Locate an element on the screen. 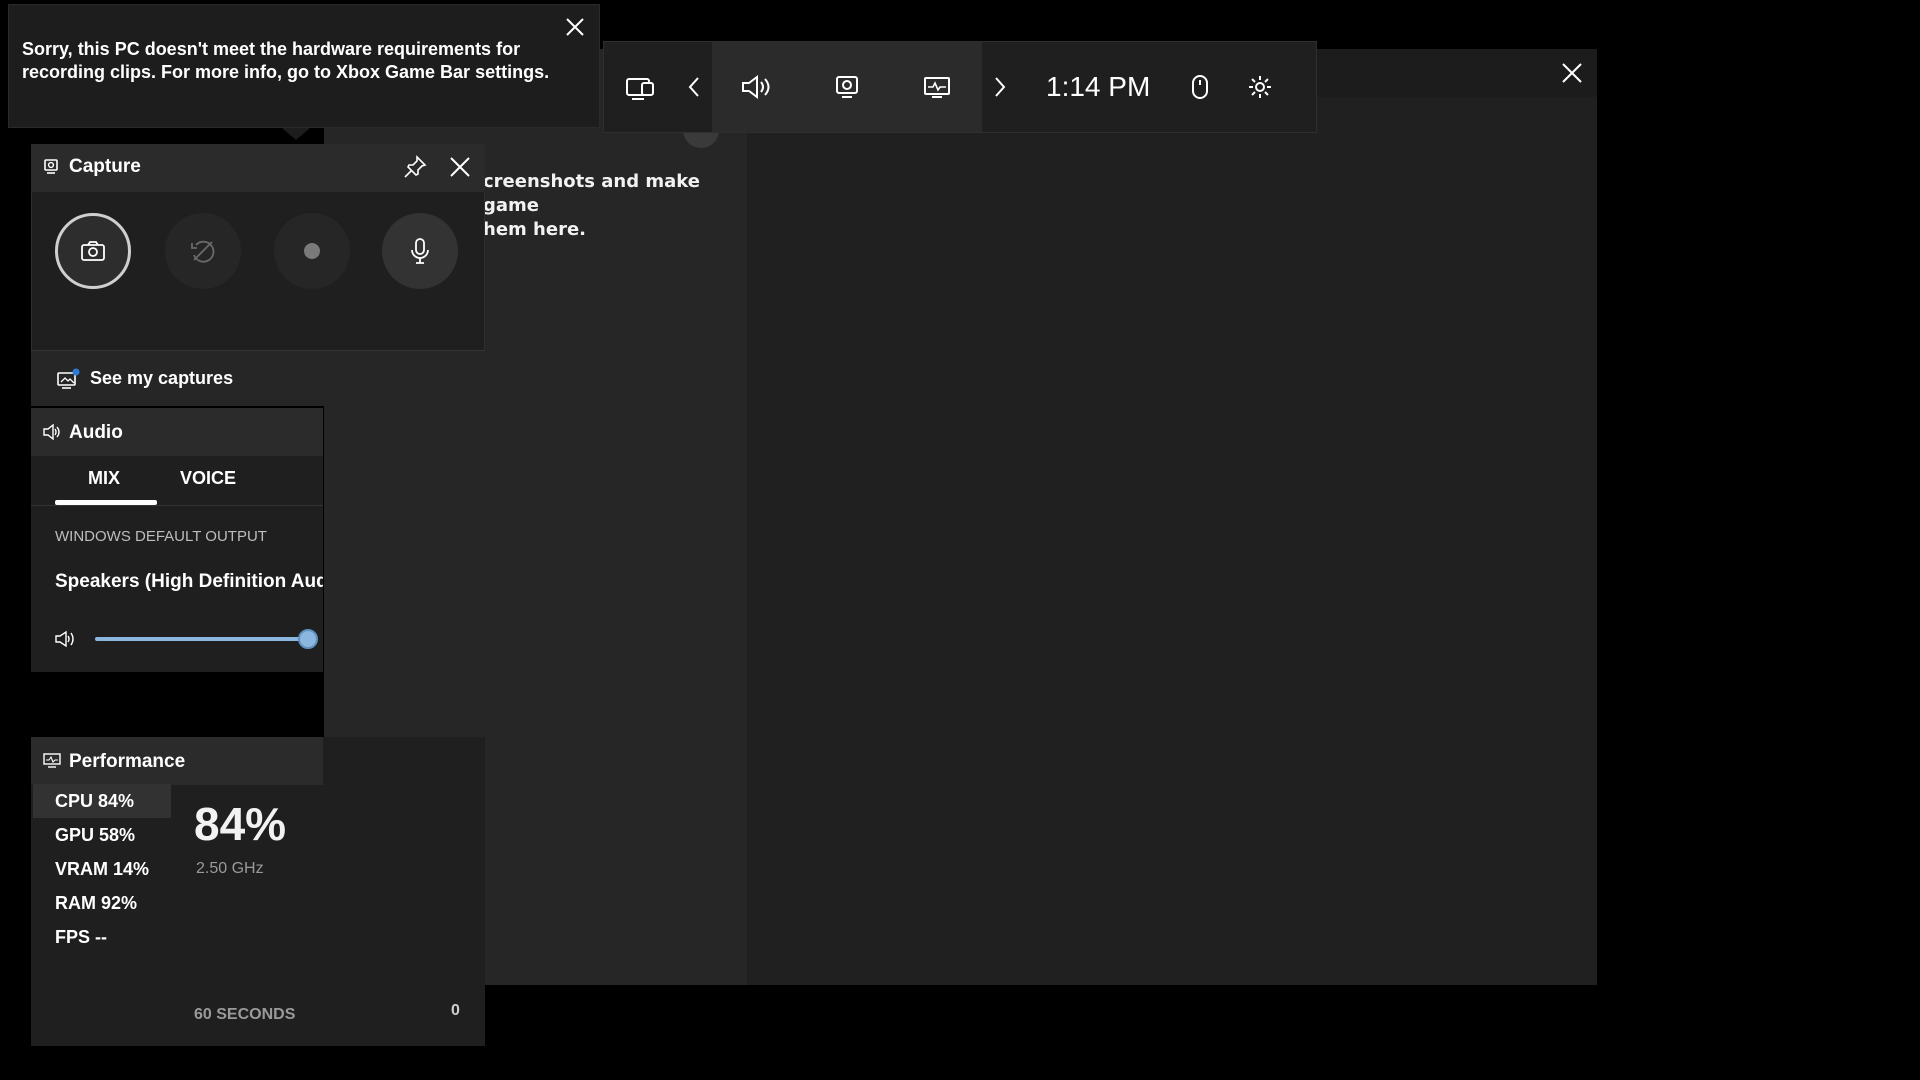  active-tab-indicator is located at coordinates (106, 502).